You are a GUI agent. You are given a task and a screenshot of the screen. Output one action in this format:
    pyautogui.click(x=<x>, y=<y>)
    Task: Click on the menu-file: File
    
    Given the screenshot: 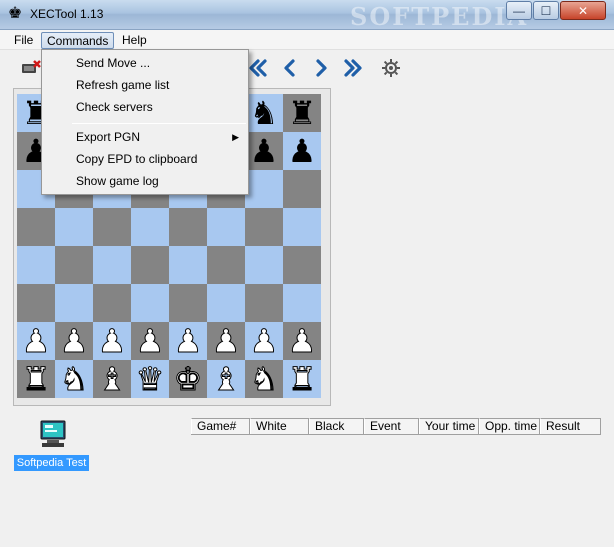 What is the action you would take?
    pyautogui.click(x=23, y=40)
    